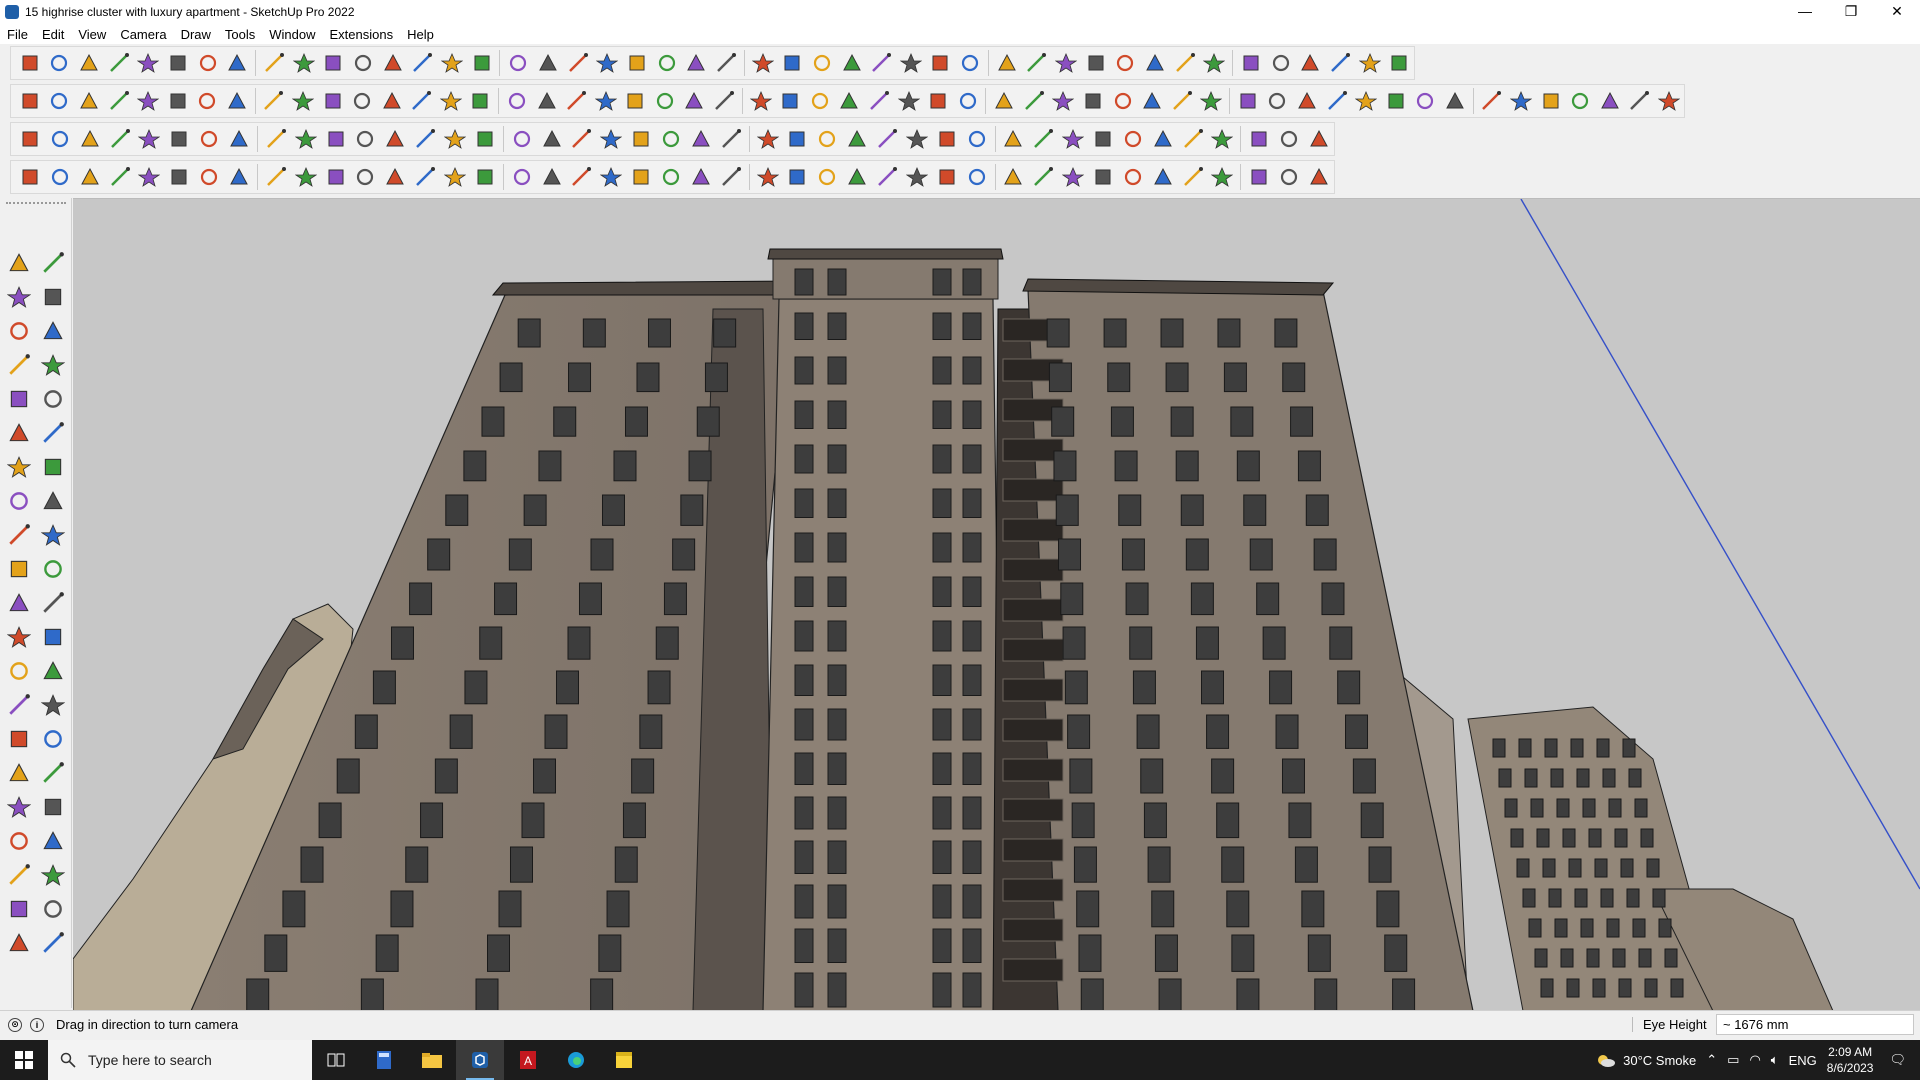 The height and width of the screenshot is (1080, 1920). Describe the element at coordinates (482, 63) in the screenshot. I see `pan-button` at that location.